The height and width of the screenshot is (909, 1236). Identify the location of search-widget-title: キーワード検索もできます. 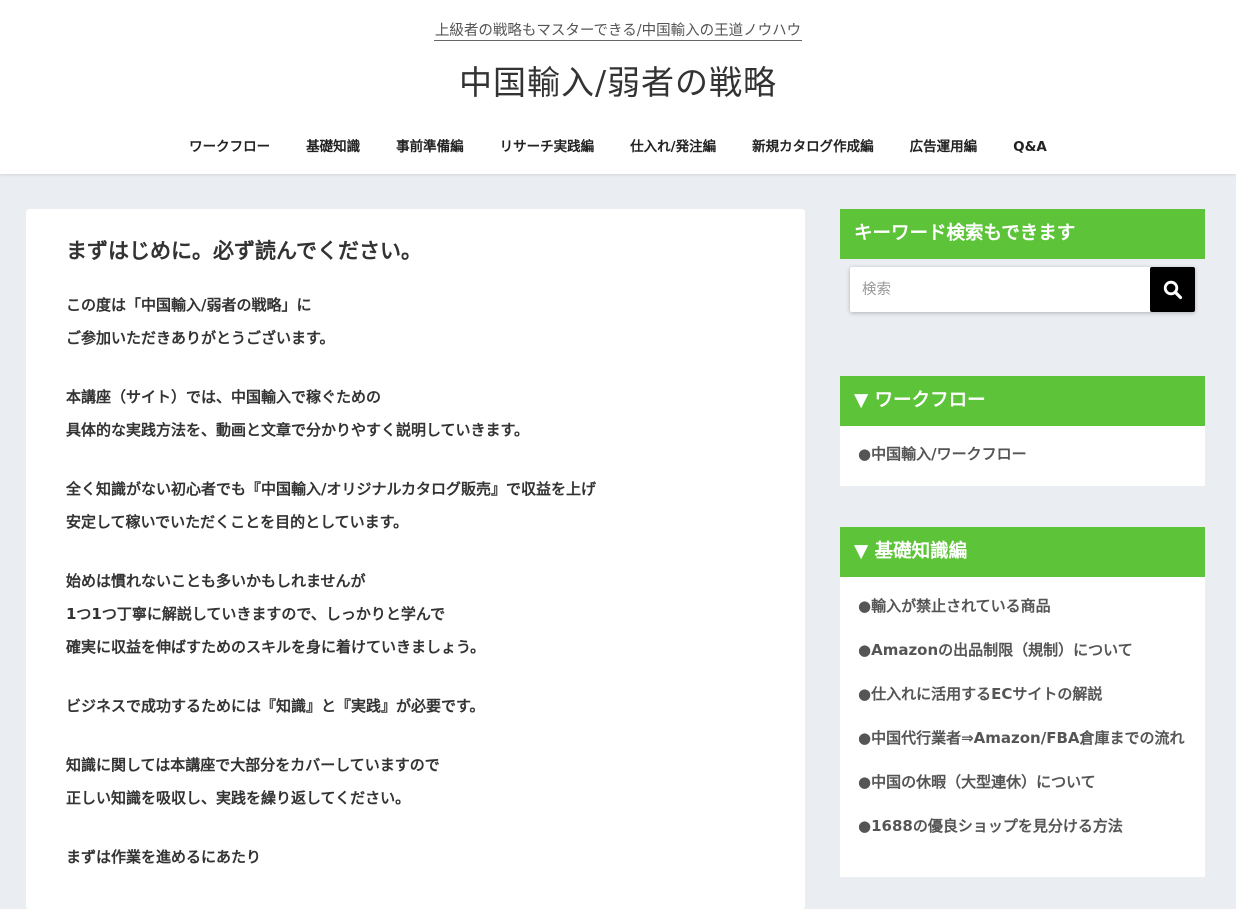
(1022, 234).